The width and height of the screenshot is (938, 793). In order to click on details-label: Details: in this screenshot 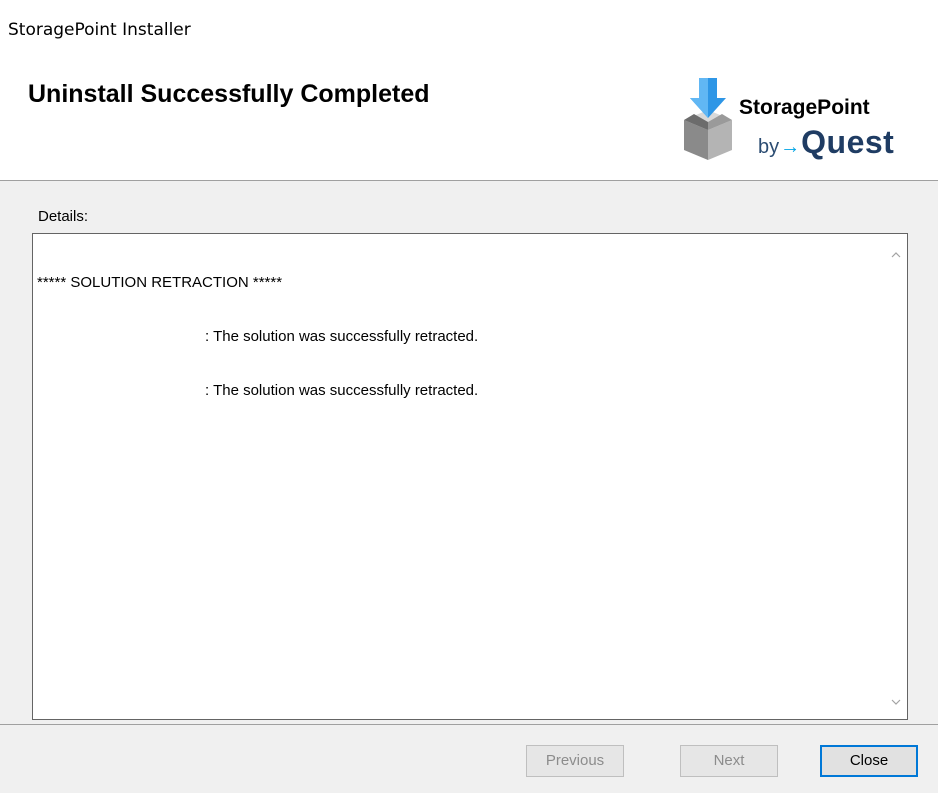, I will do `click(63, 216)`.